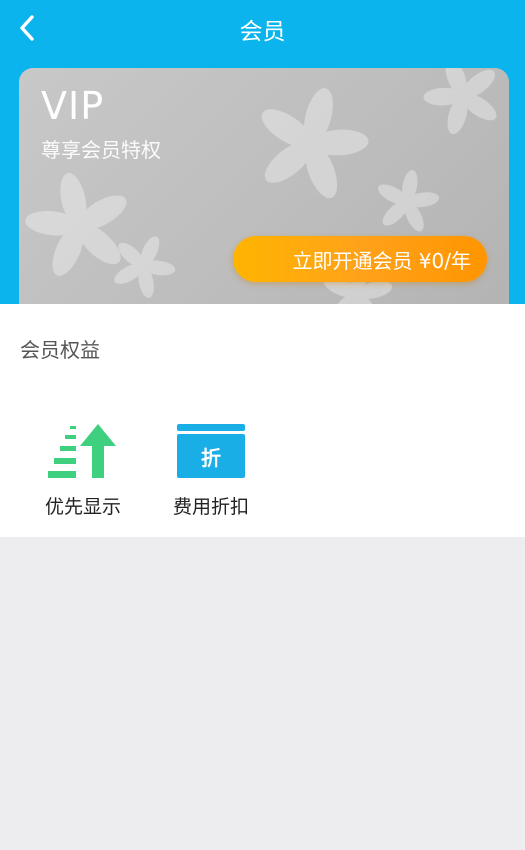 This screenshot has height=850, width=525. Describe the element at coordinates (101, 150) in the screenshot. I see `vip-subtitle: 尊享会员特权` at that location.